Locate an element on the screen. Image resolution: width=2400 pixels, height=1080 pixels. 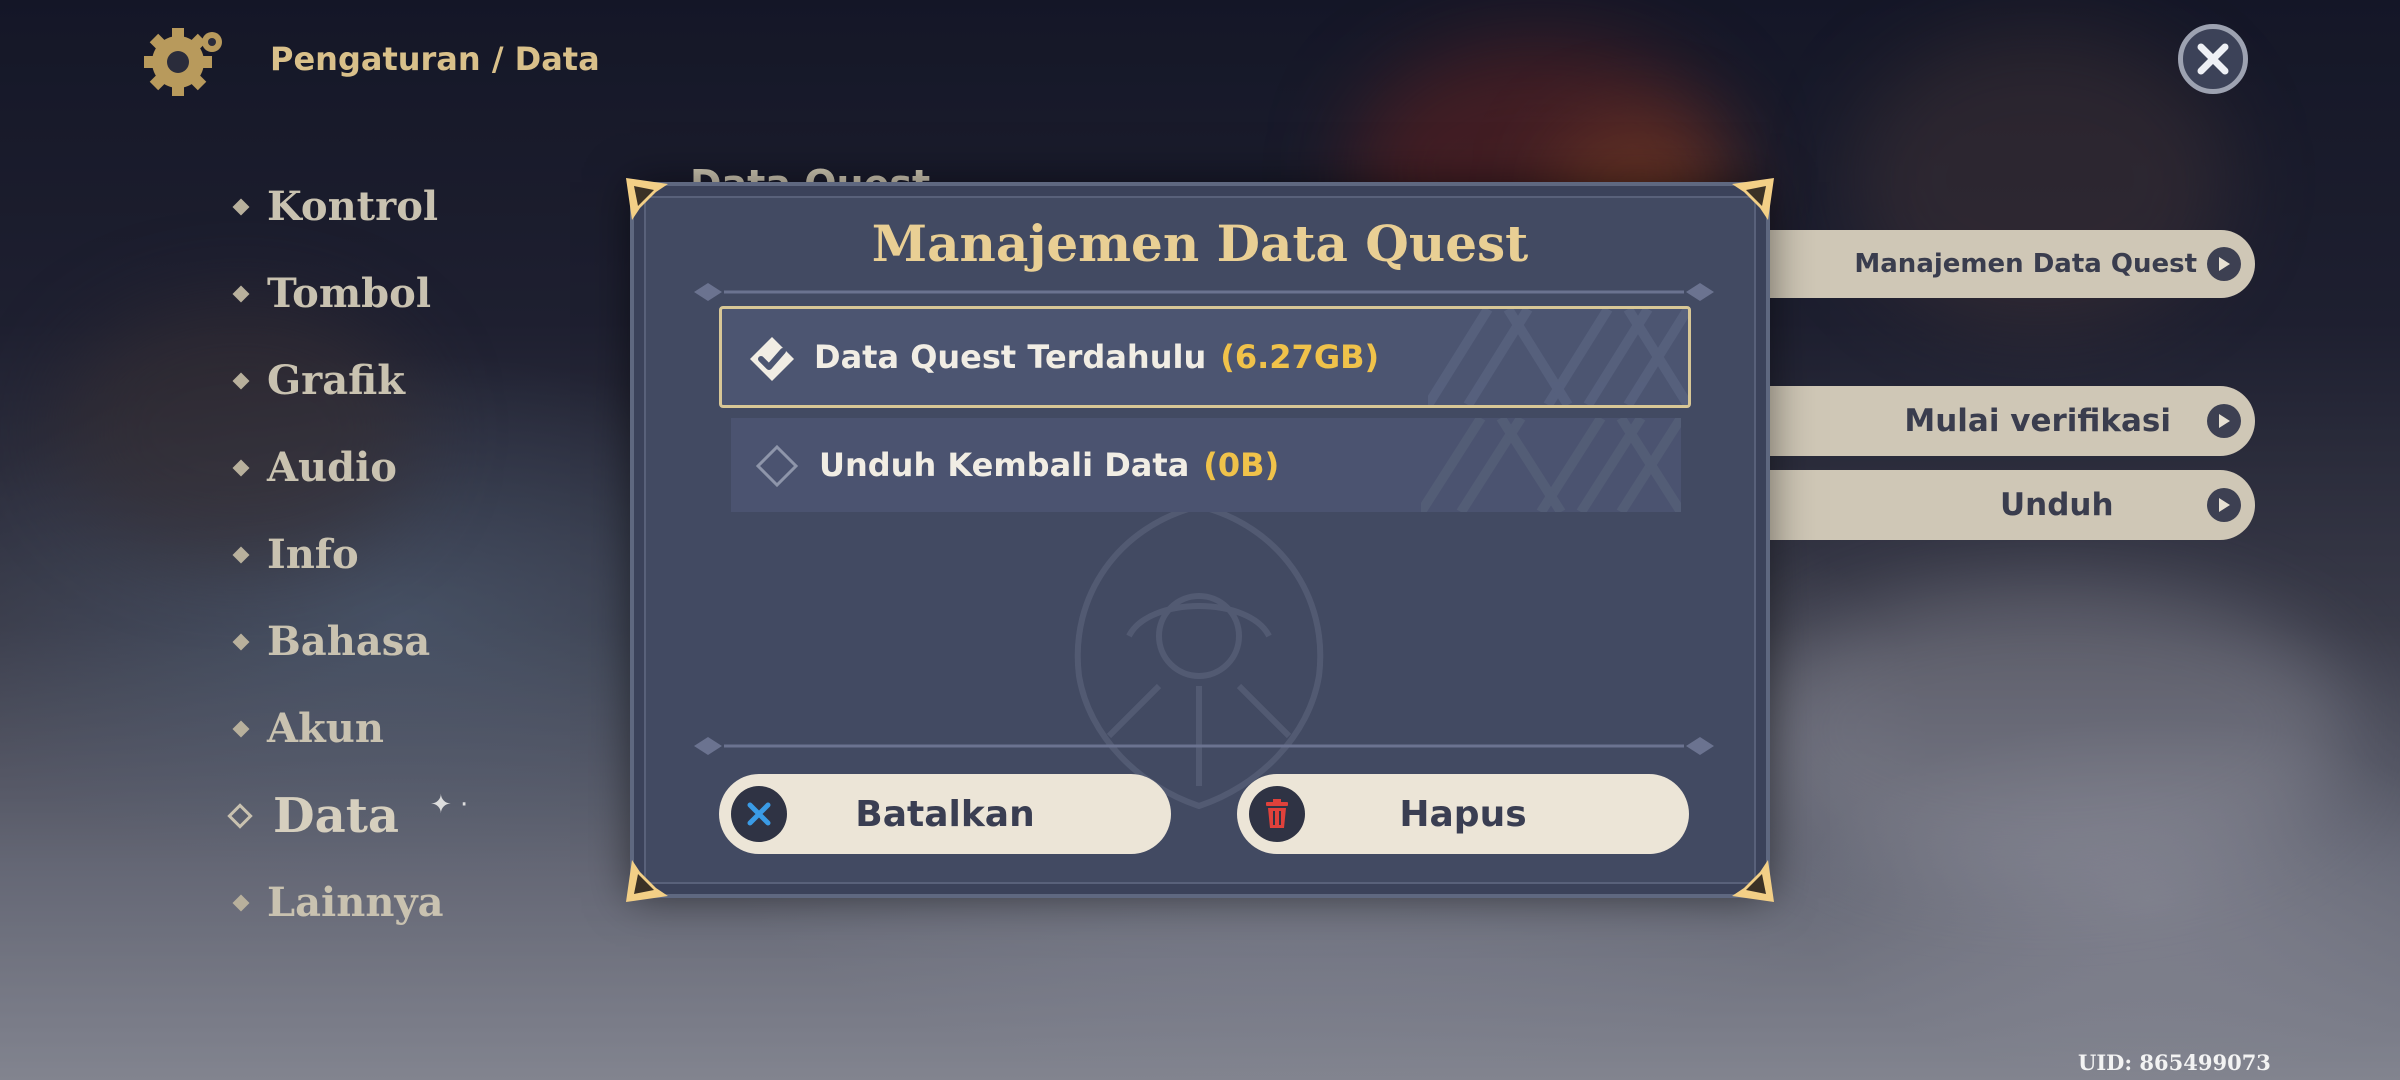
sidebar-item-akun: Akun is located at coordinates (338, 728).